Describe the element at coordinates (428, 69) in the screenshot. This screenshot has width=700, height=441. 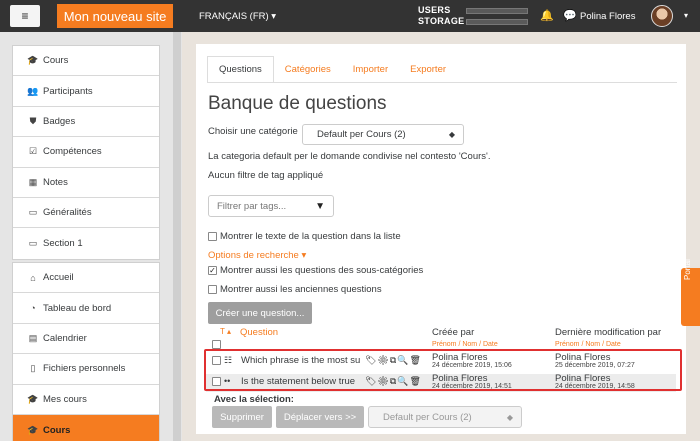
I see `tab-exporter: Exporter` at that location.